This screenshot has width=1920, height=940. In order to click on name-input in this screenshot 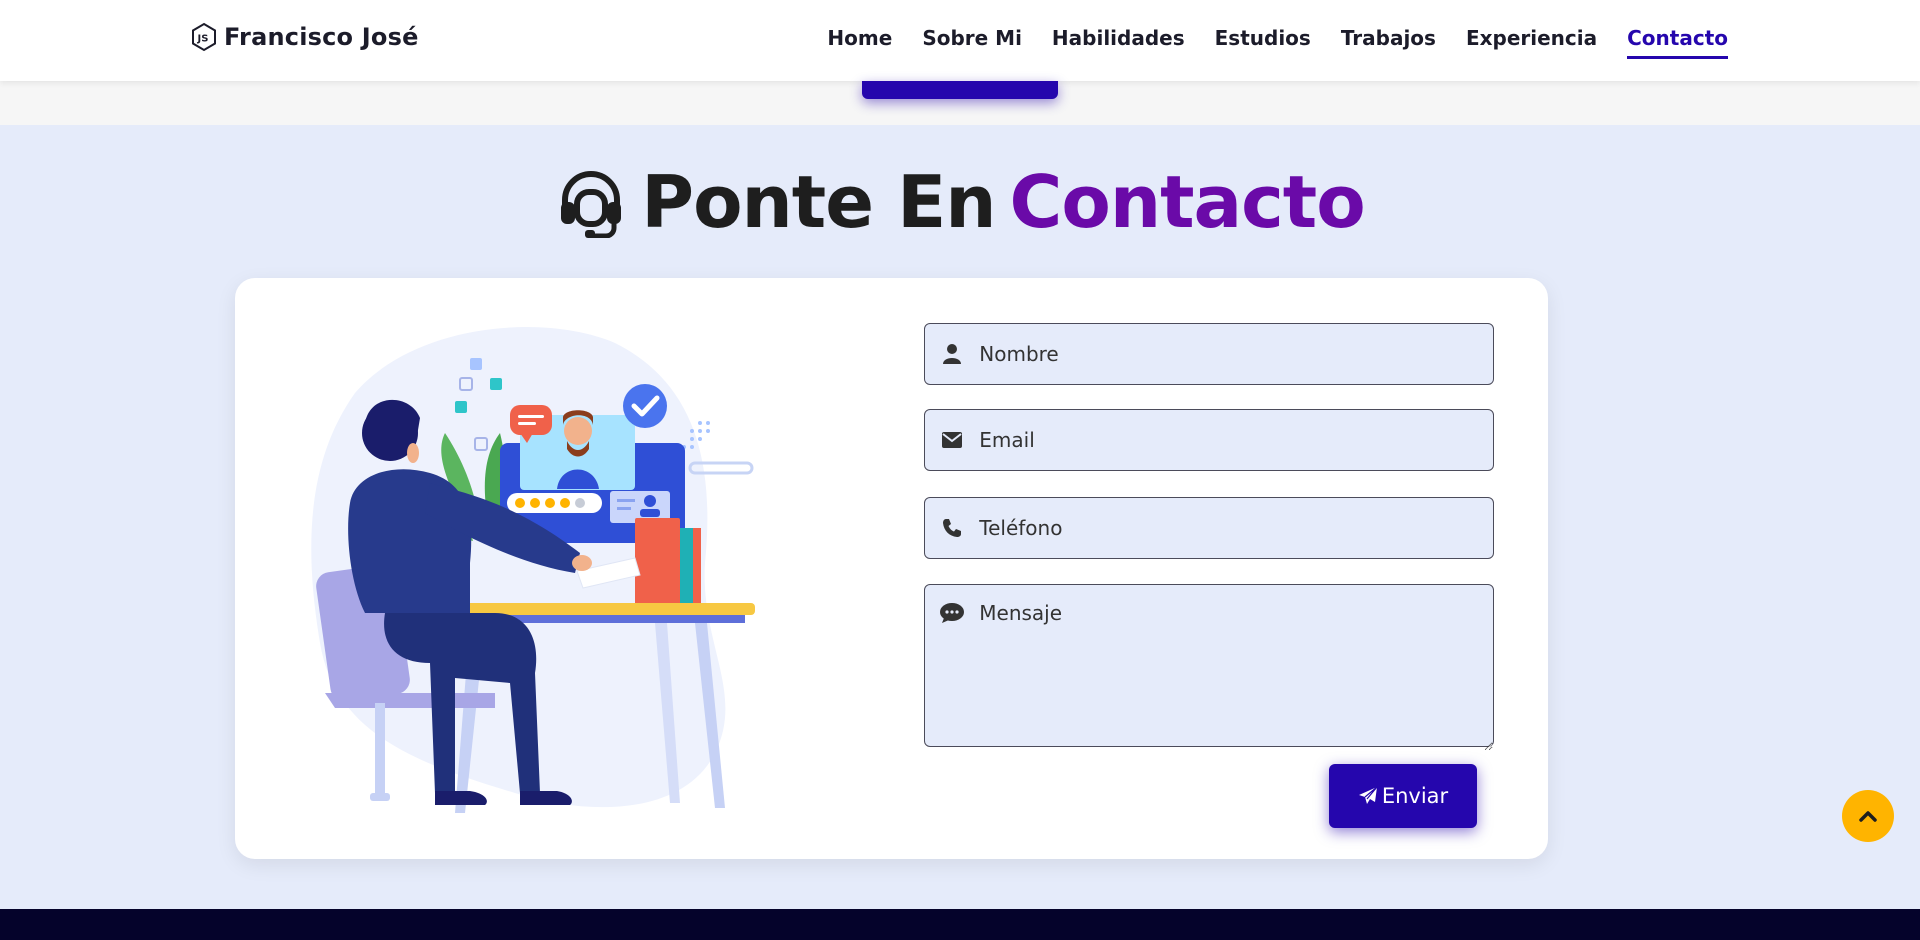, I will do `click(1236, 354)`.